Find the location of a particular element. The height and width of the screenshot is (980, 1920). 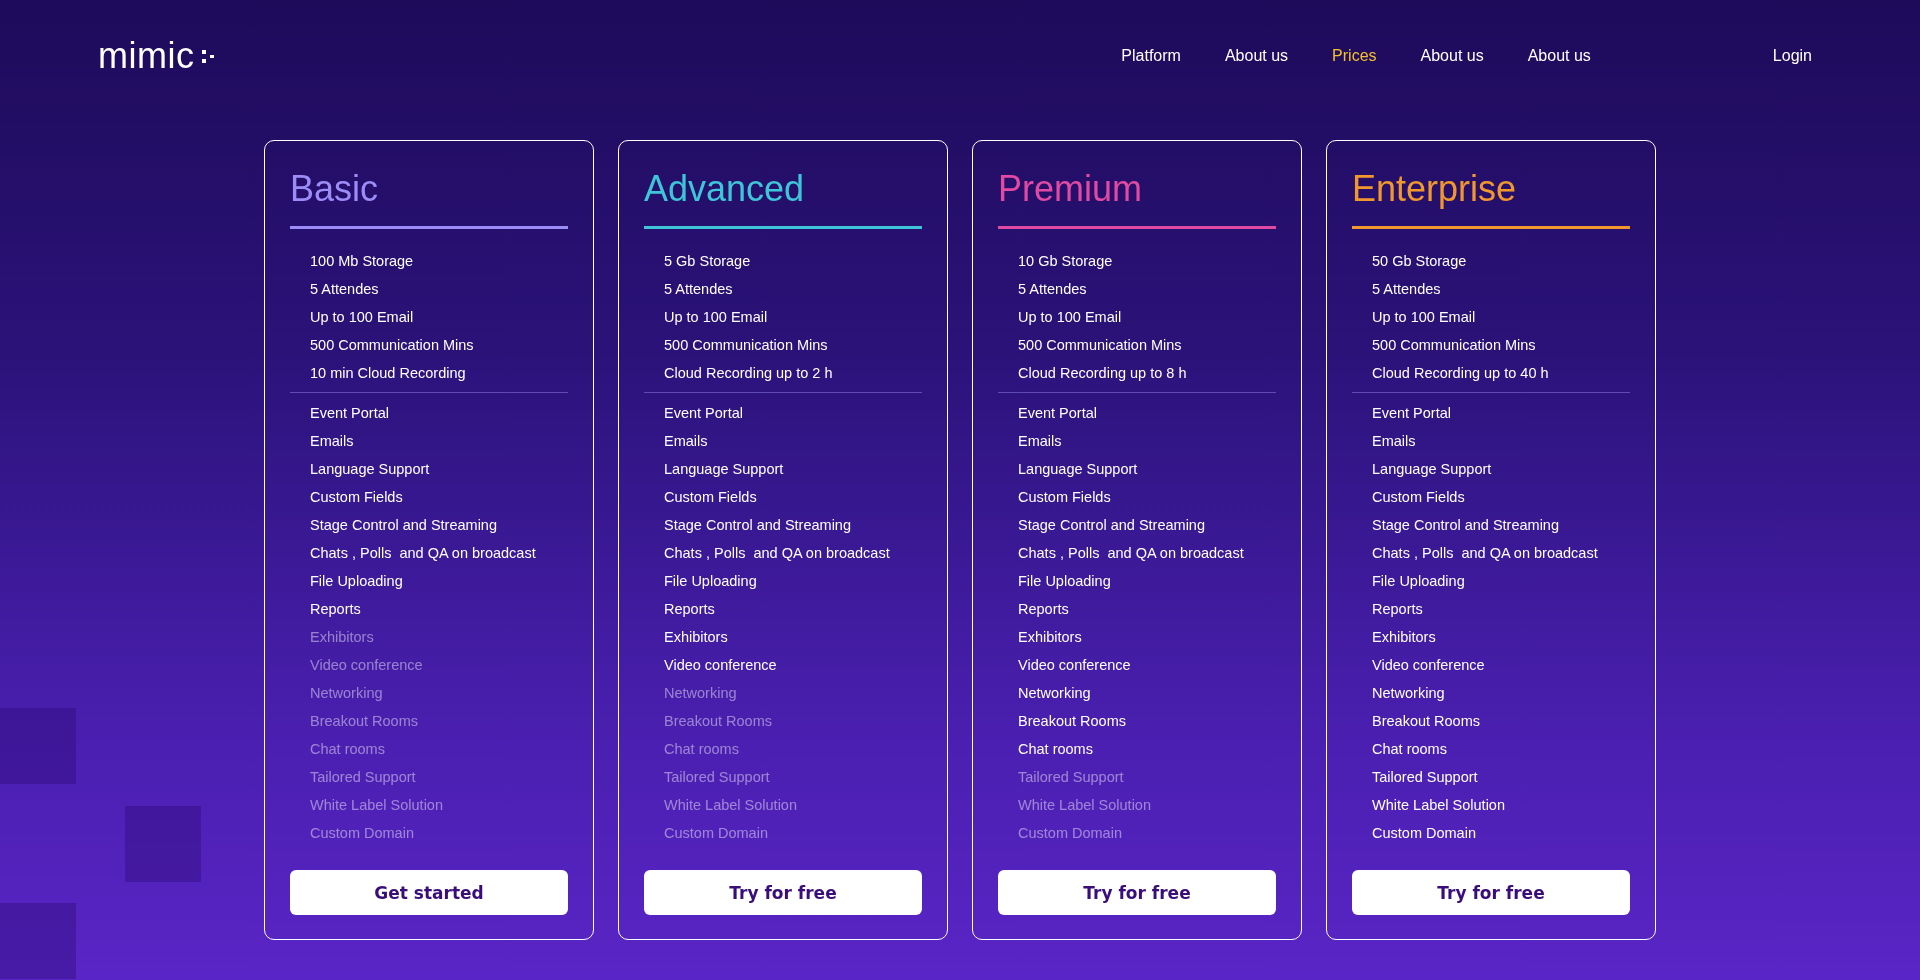

logo-dots-icon is located at coordinates (209, 56).